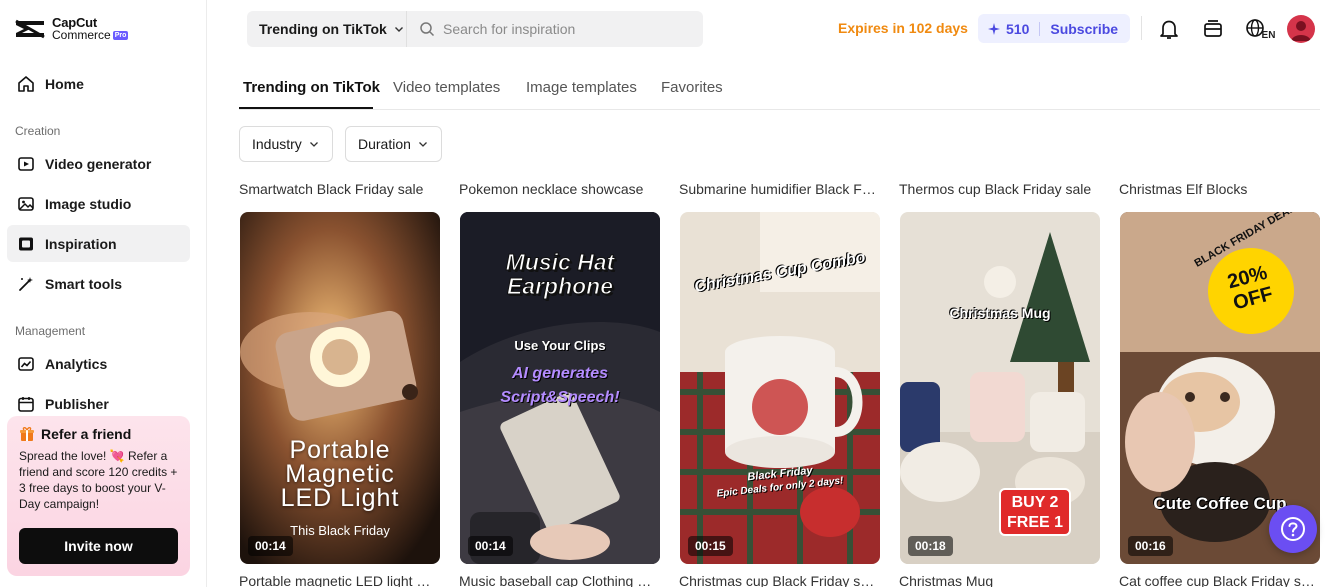  Describe the element at coordinates (84, 283) in the screenshot. I see `sidebar-item-label: Smart tools` at that location.